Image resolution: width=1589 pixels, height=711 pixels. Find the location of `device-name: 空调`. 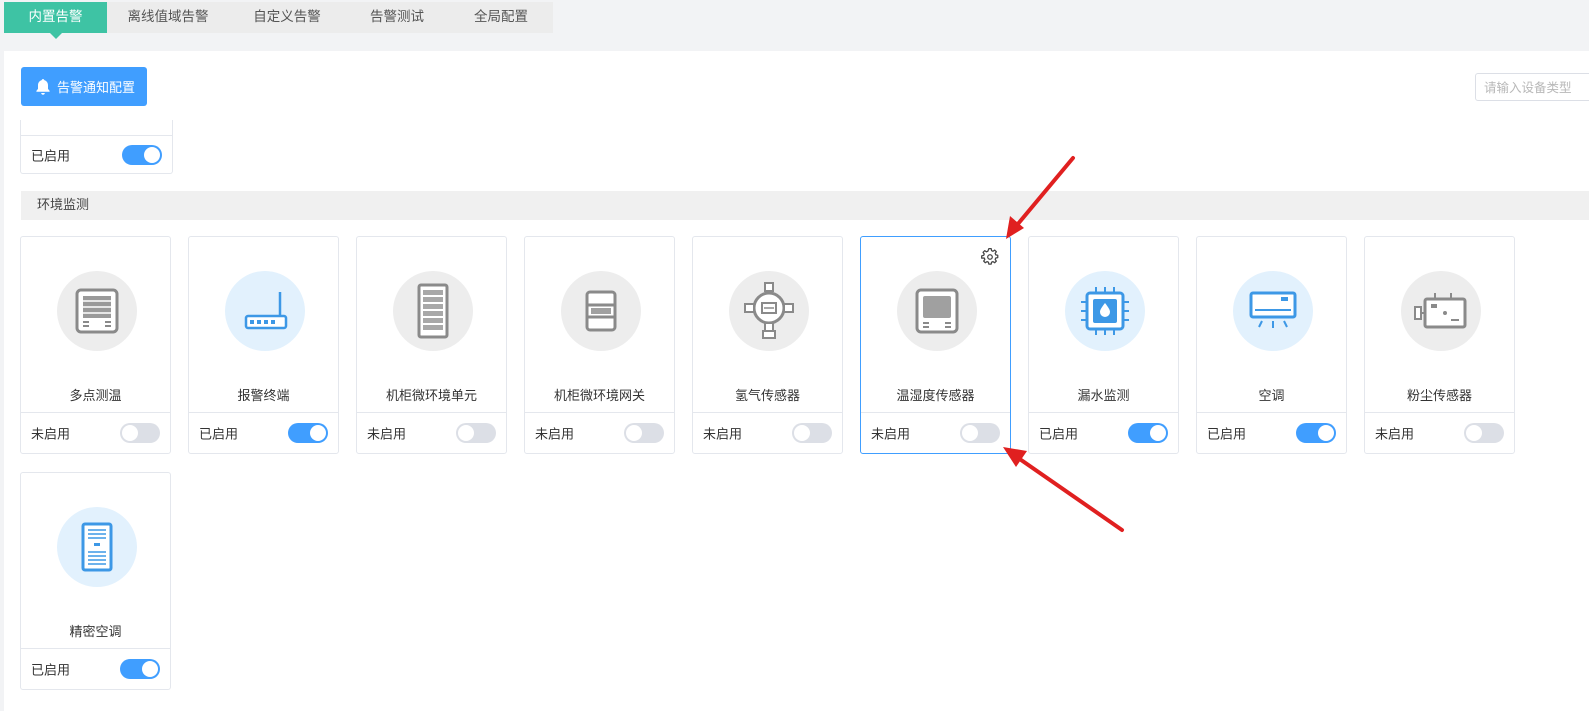

device-name: 空调 is located at coordinates (1271, 396).